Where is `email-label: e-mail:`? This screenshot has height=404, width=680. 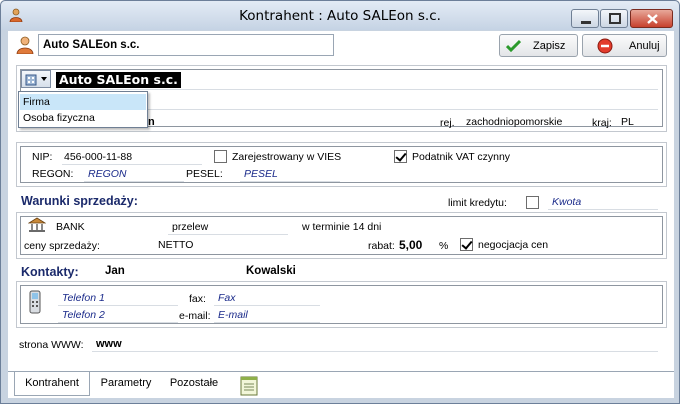 email-label: e-mail: is located at coordinates (195, 316).